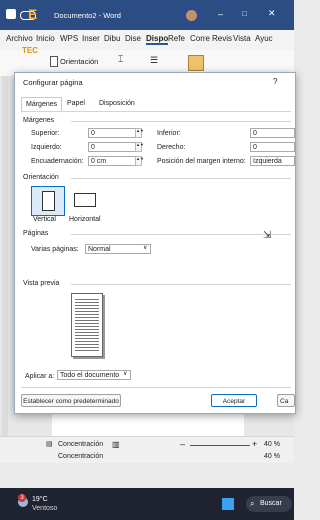  Describe the element at coordinates (80, 456) in the screenshot. I see `focus-mode-label-2: Concentración` at that location.